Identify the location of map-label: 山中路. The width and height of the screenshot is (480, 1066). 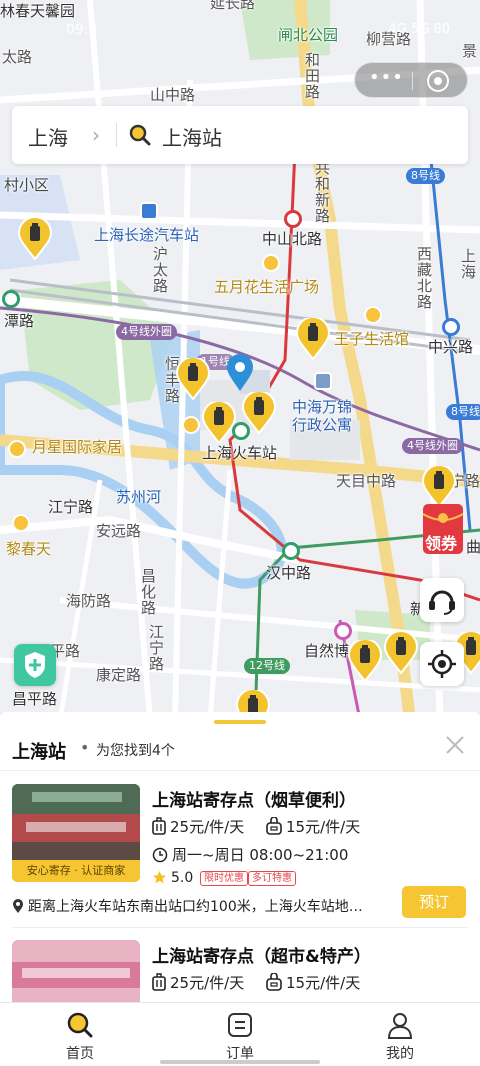
(173, 95).